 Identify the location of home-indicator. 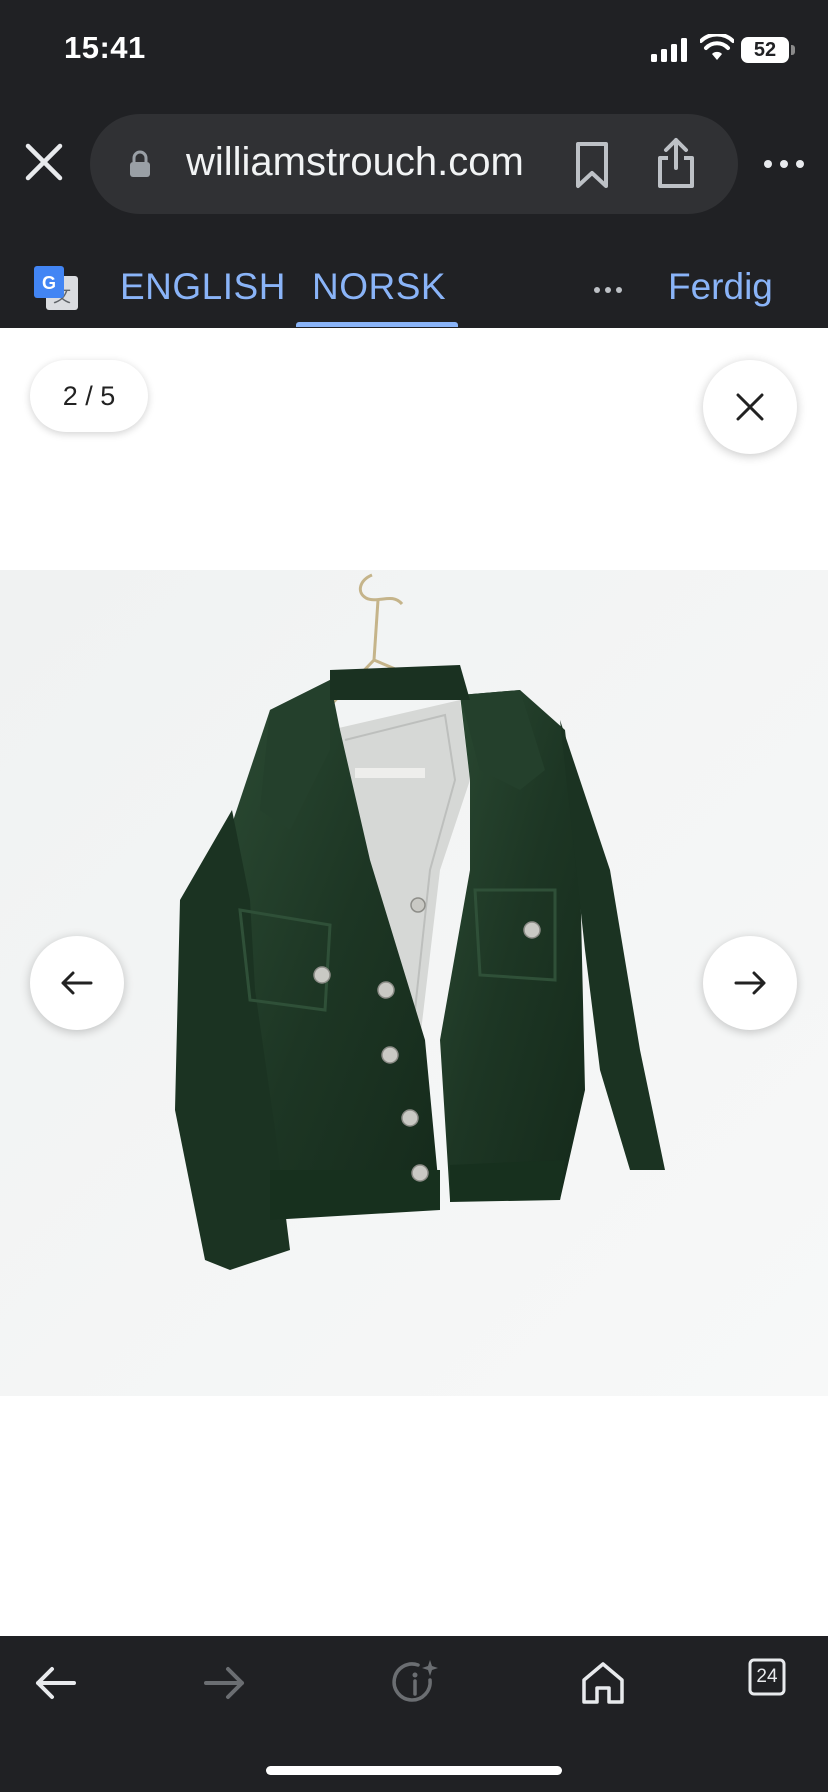
(414, 1770).